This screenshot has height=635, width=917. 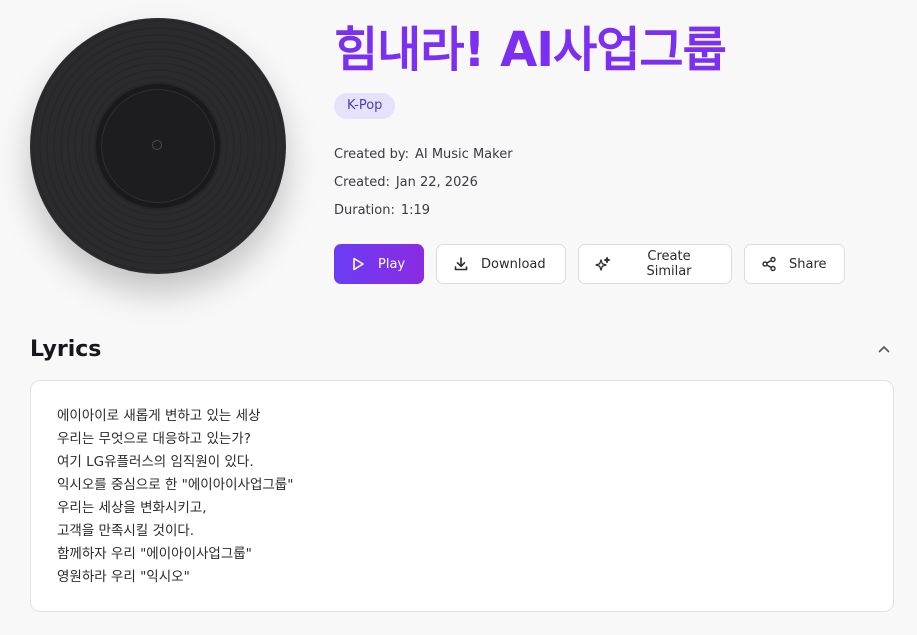 I want to click on vinyl-spindle-hole, so click(x=157, y=145).